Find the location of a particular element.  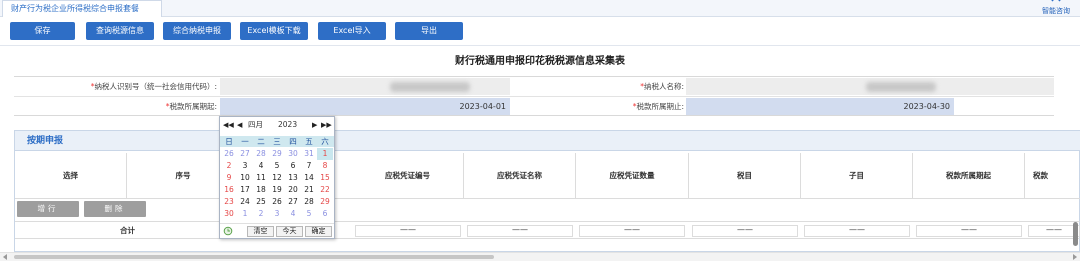

calendar-day: 23 is located at coordinates (229, 202).